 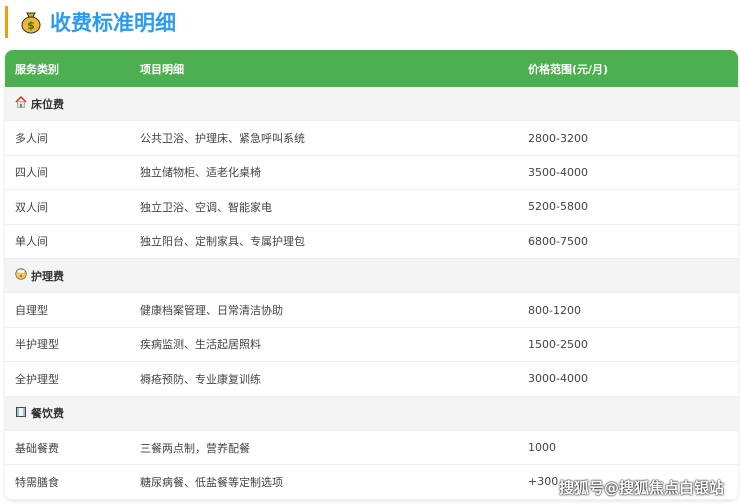 What do you see at coordinates (222, 242) in the screenshot?
I see `item-detail: 独立阳台、定制家具、专属护理包` at bounding box center [222, 242].